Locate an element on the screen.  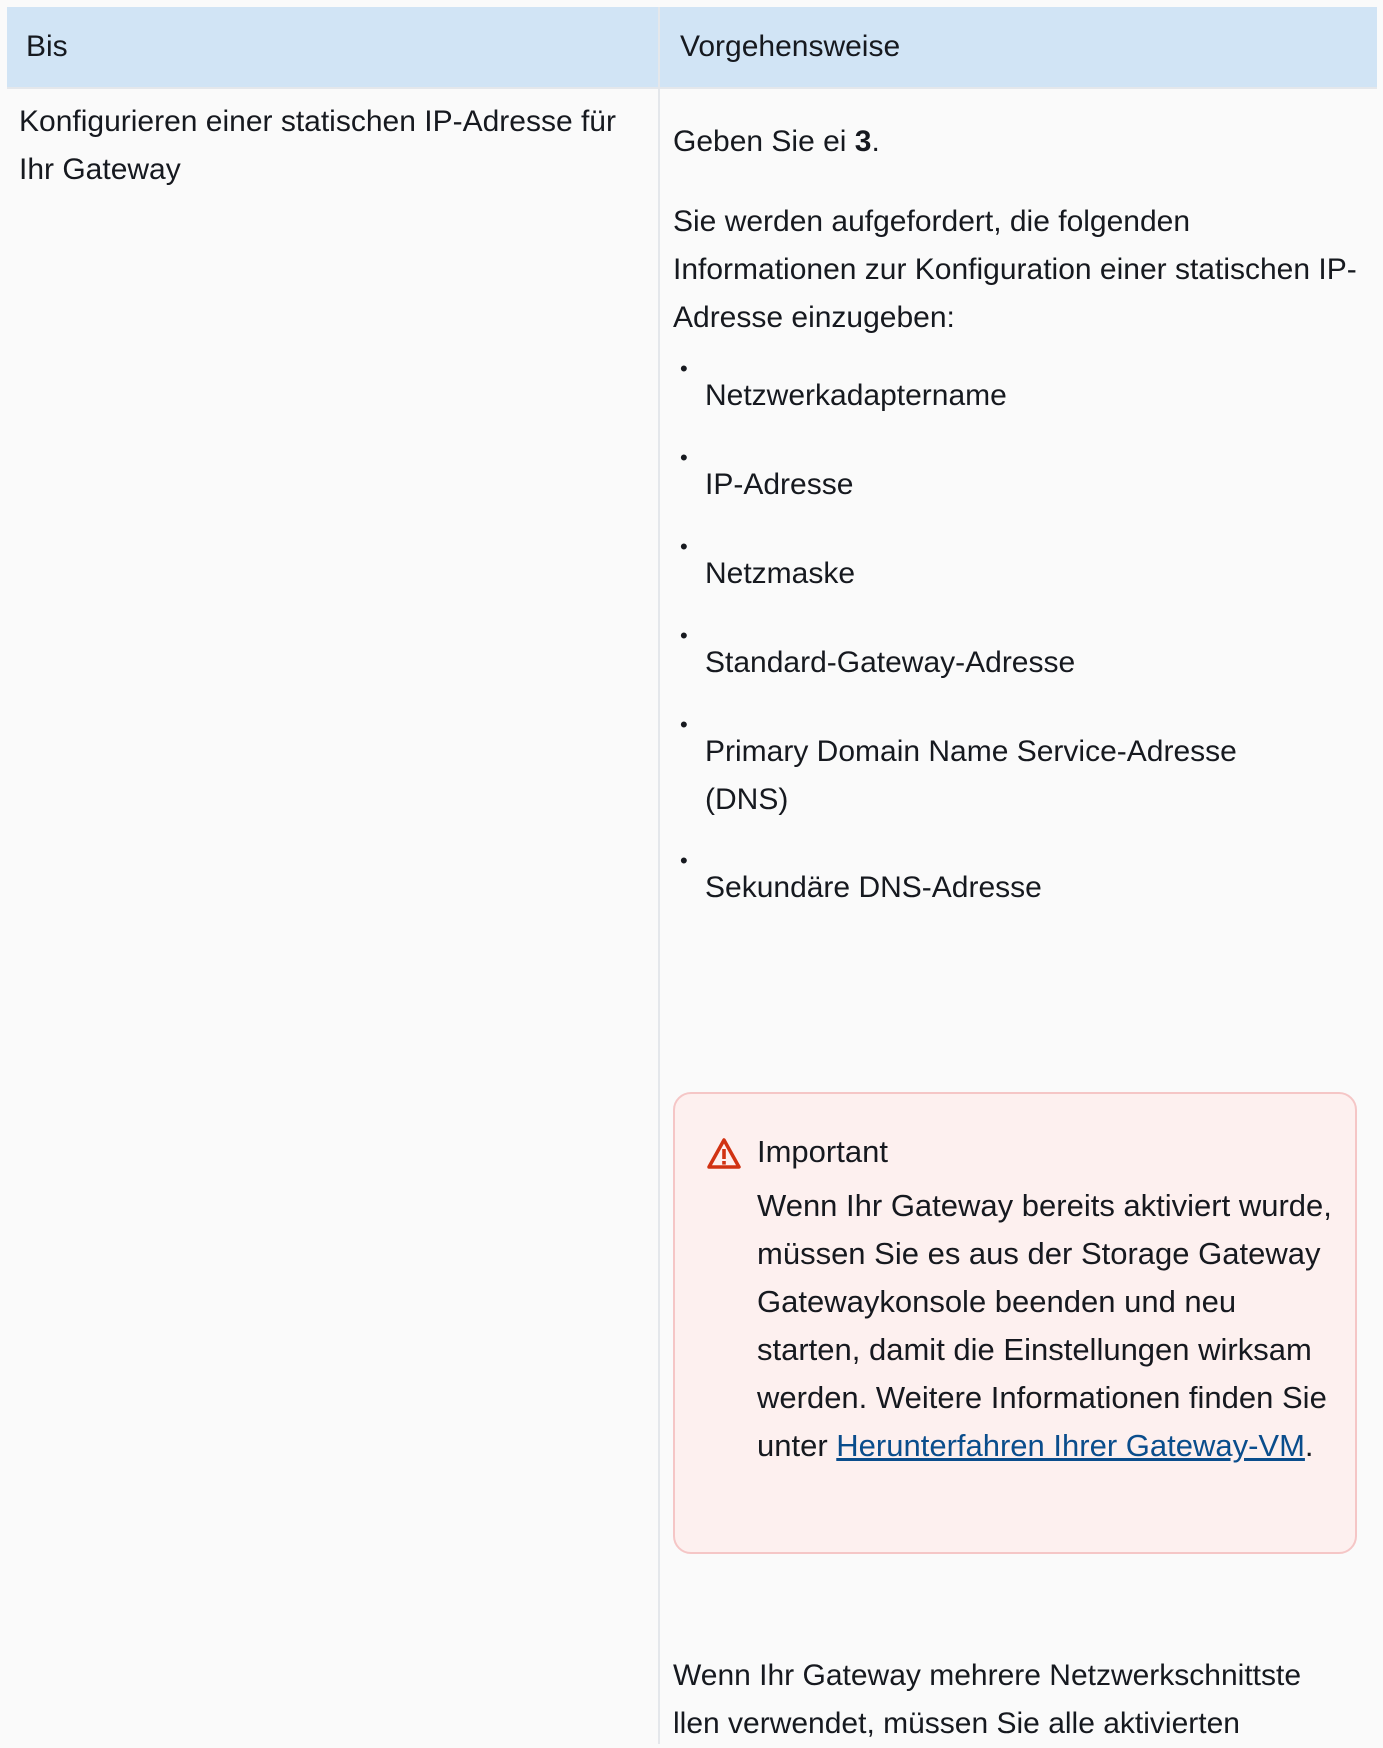
list-item: Sekundäre DNS-Adresse is located at coordinates (873, 887).